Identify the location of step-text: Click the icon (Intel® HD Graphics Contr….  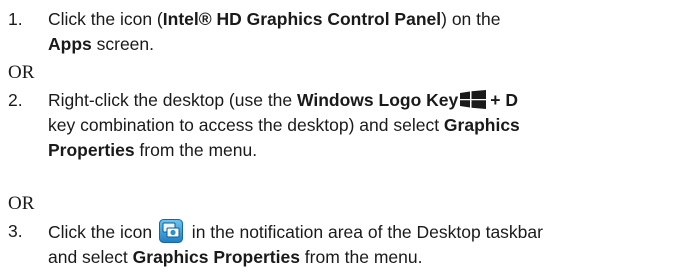
(274, 31).